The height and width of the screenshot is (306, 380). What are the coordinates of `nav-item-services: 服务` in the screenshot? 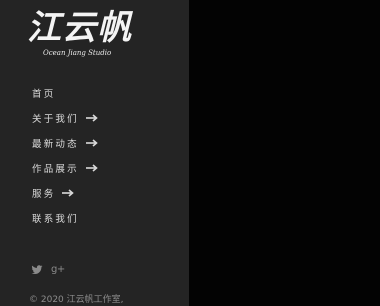 It's located at (65, 192).